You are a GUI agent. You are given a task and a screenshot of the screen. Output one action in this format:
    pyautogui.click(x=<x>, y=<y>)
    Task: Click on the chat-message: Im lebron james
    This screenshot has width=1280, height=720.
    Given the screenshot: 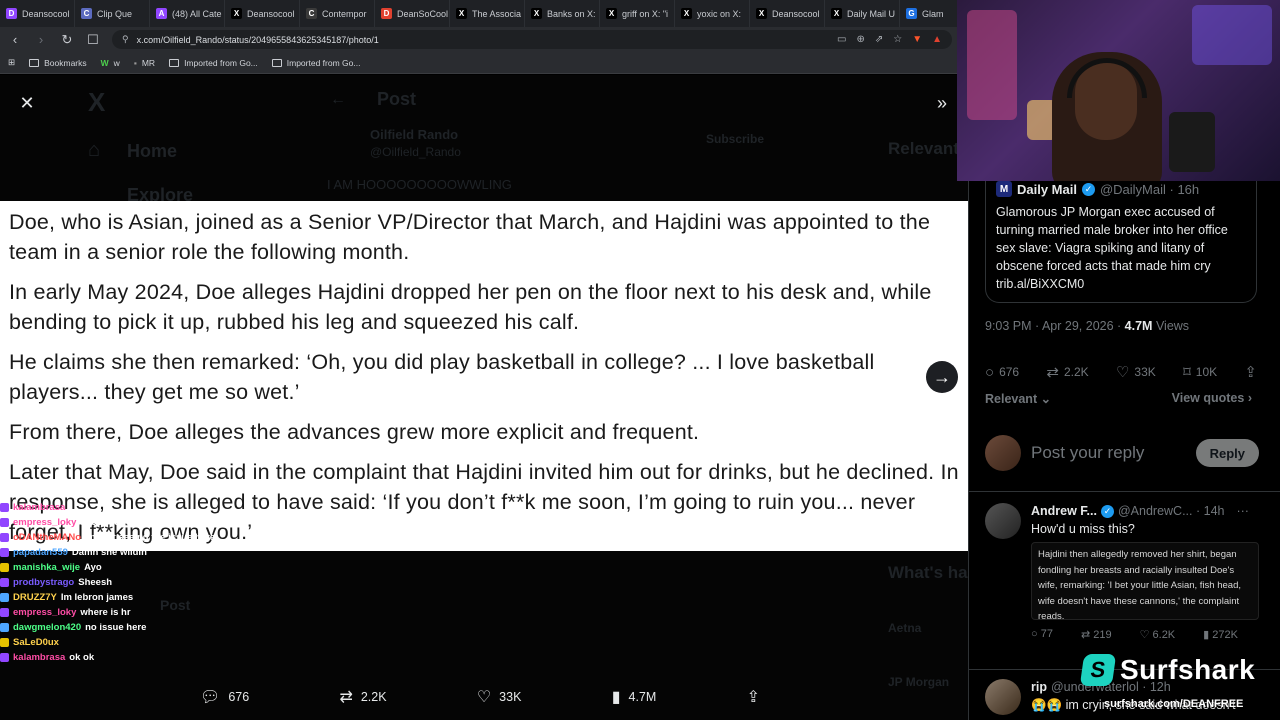 What is the action you would take?
    pyautogui.click(x=97, y=597)
    